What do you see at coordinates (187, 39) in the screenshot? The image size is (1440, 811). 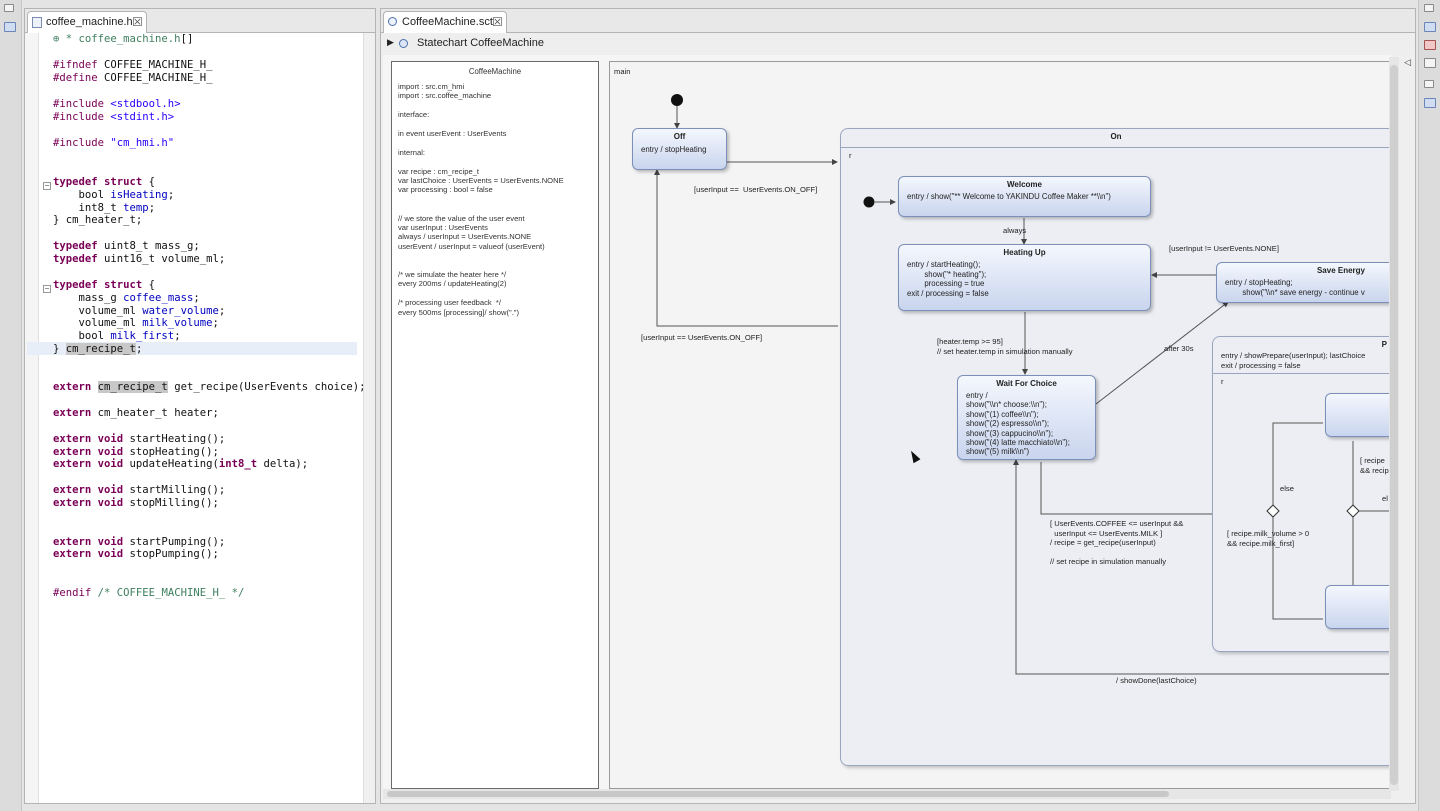 I see `code-token: []` at bounding box center [187, 39].